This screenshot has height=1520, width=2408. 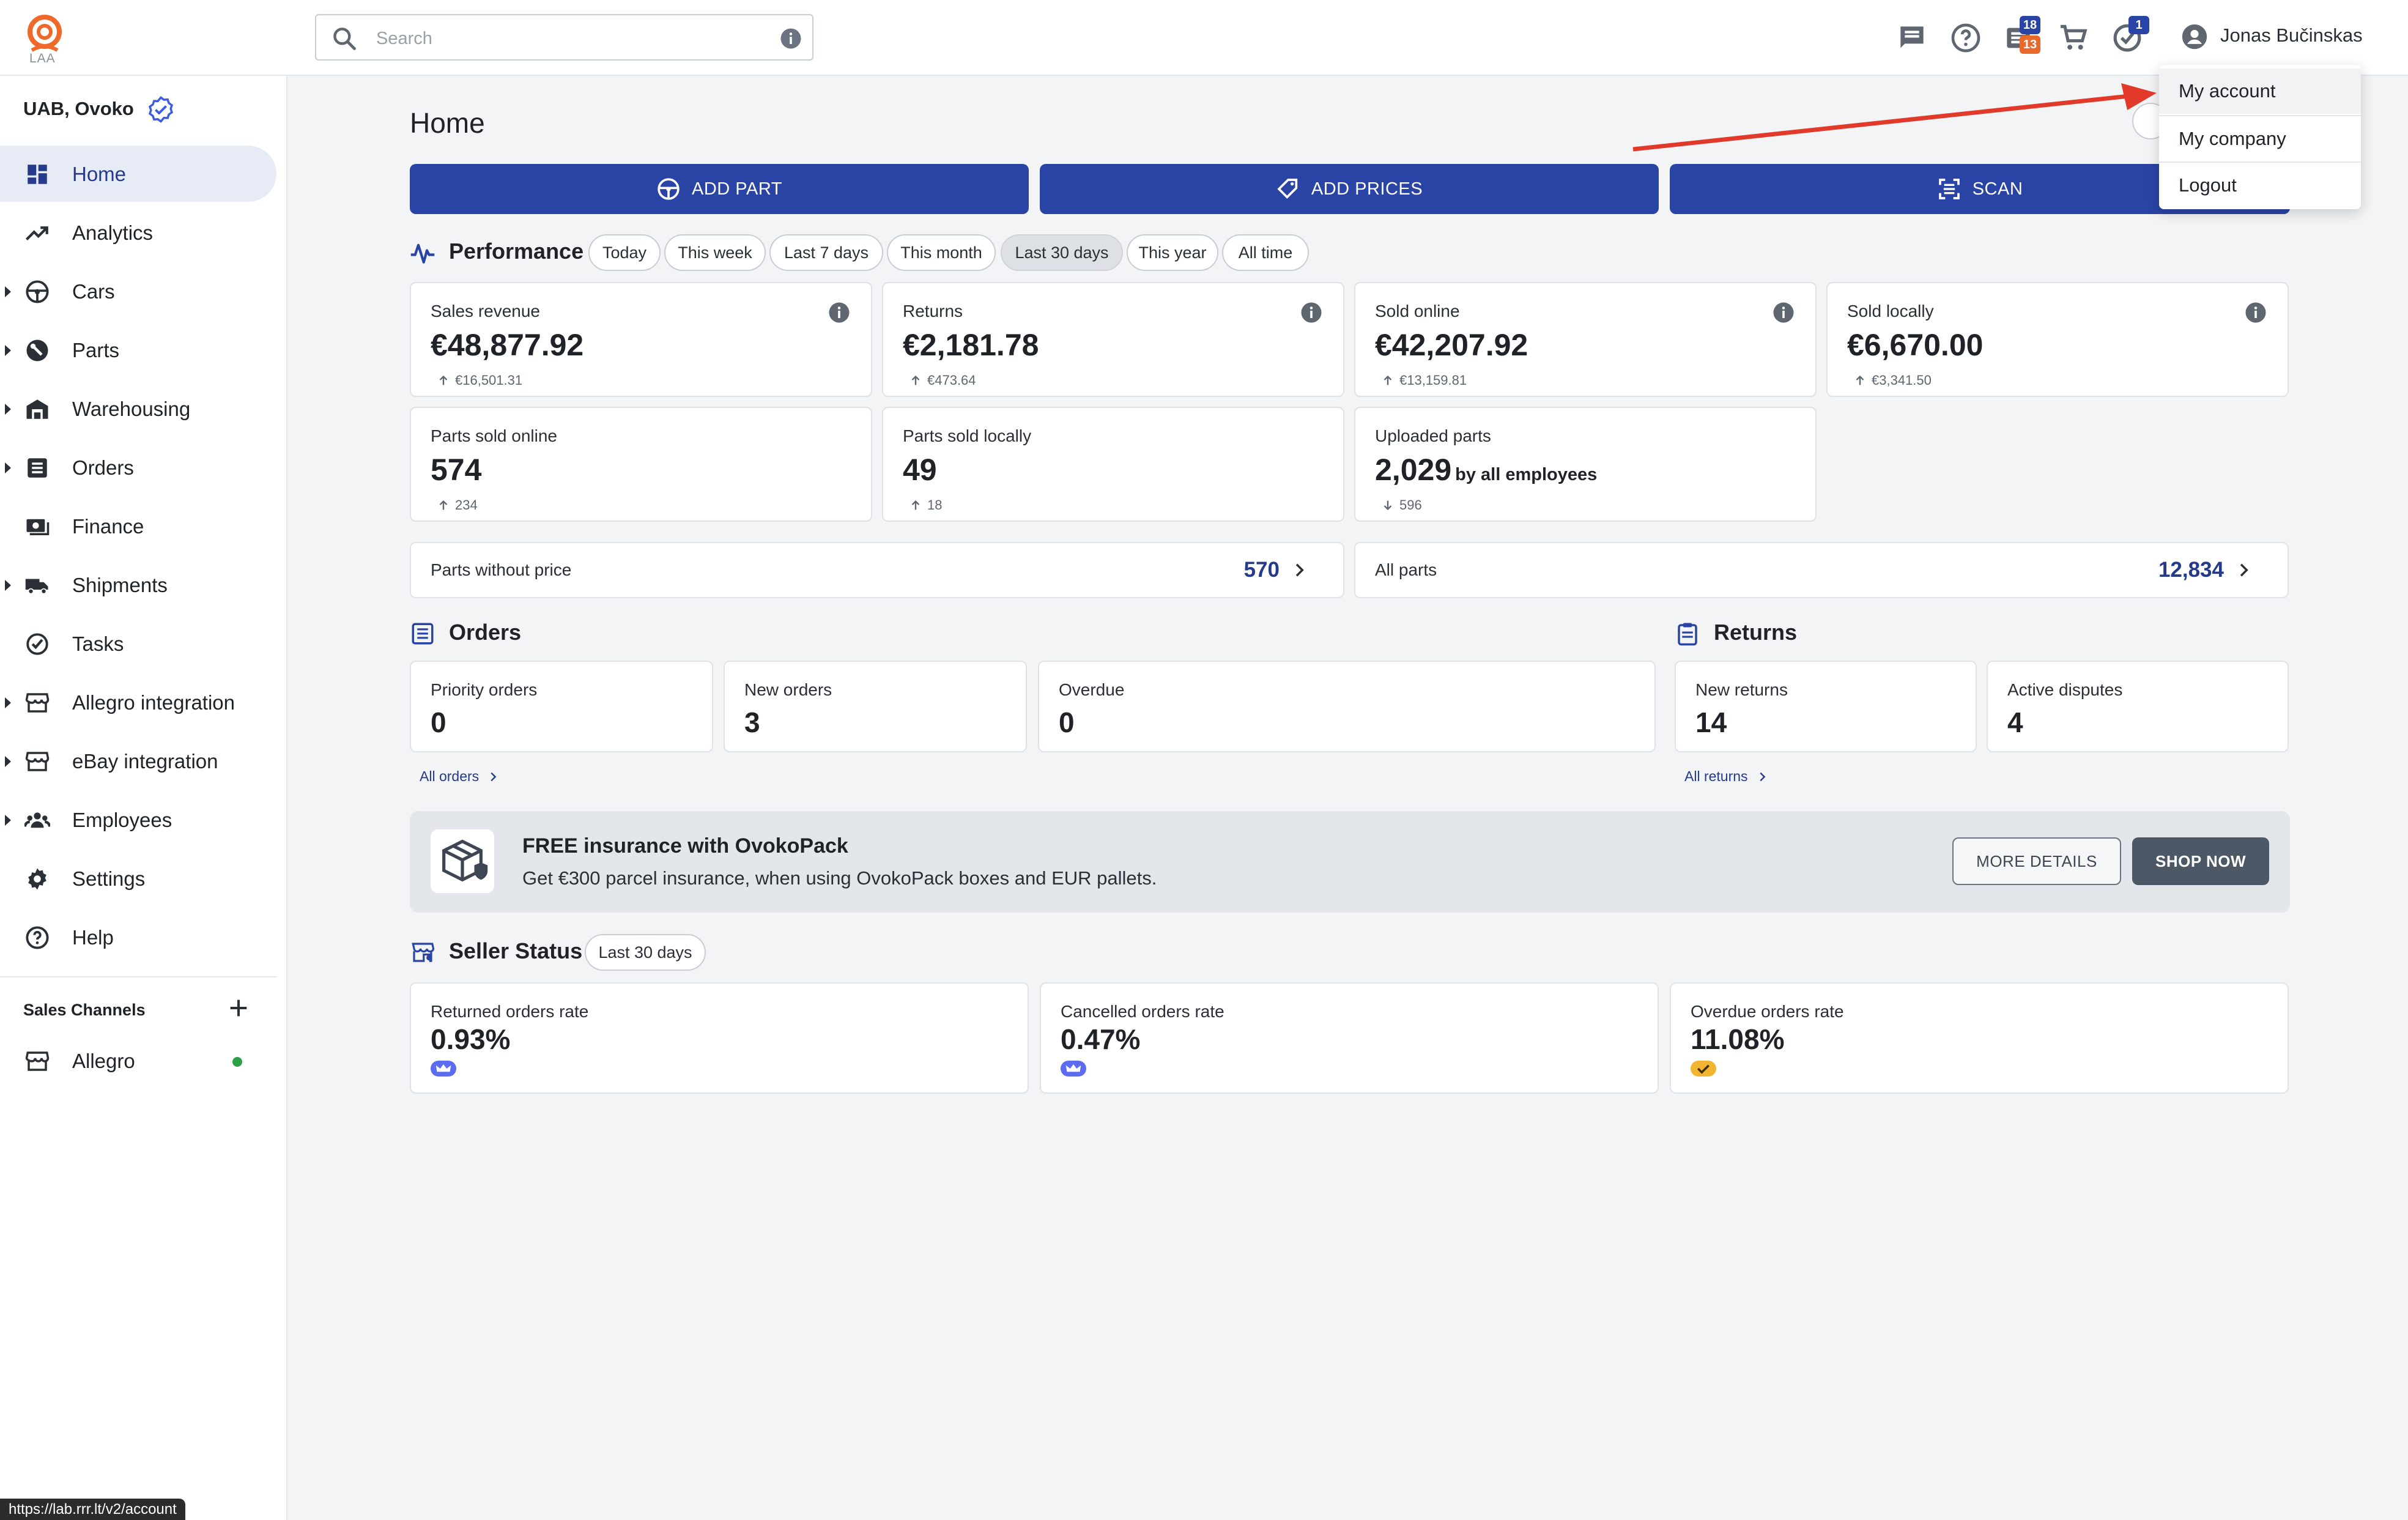 I want to click on add-part-button: ADD PART, so click(x=719, y=189).